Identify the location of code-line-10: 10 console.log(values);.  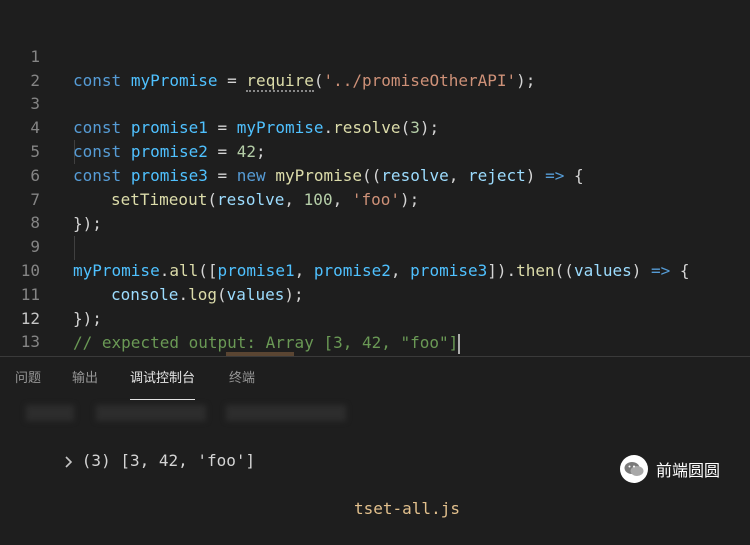
(375, 269).